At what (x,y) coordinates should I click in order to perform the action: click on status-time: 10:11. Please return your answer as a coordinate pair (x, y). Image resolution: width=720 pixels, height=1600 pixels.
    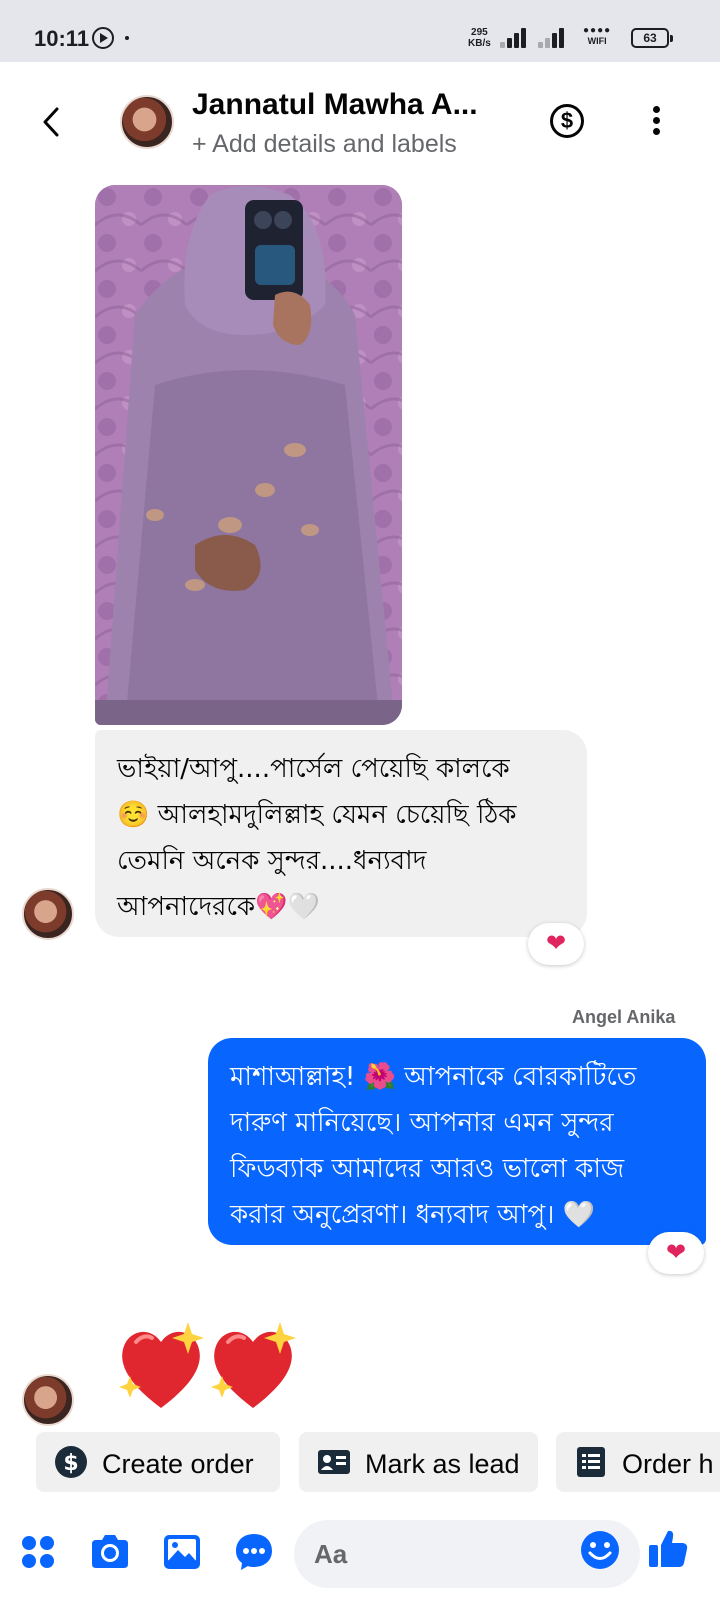
    Looking at the image, I should click on (62, 38).